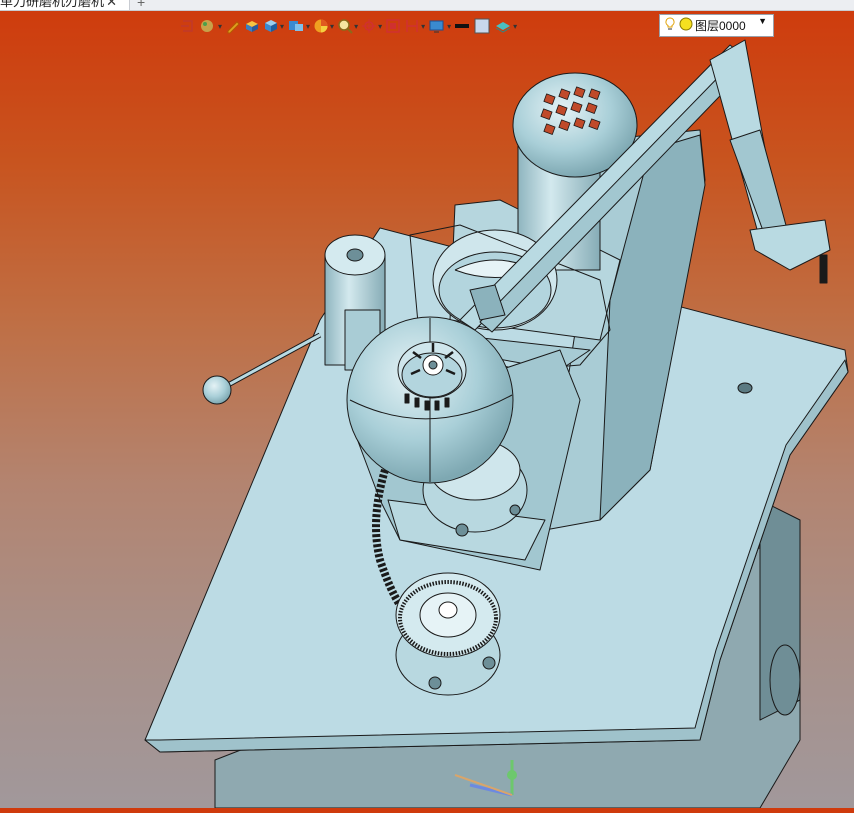  What do you see at coordinates (762, 21) in the screenshot?
I see `chevron-down-icon: ▼` at bounding box center [762, 21].